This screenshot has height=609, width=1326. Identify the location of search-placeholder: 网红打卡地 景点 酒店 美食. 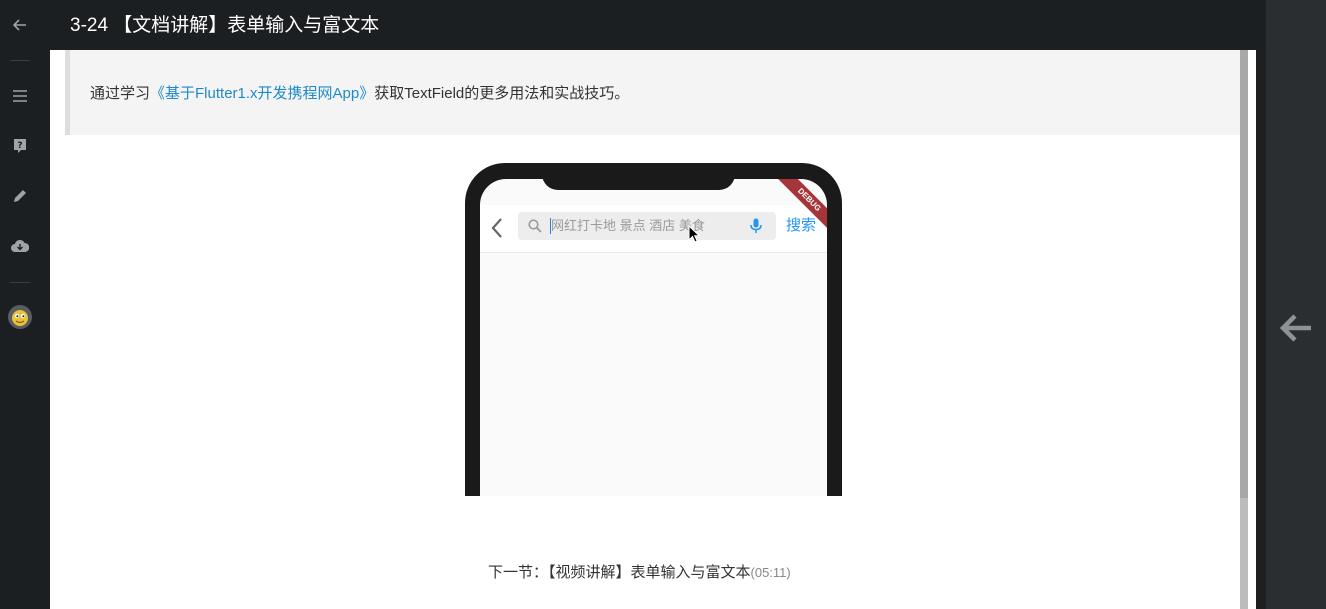
(628, 225).